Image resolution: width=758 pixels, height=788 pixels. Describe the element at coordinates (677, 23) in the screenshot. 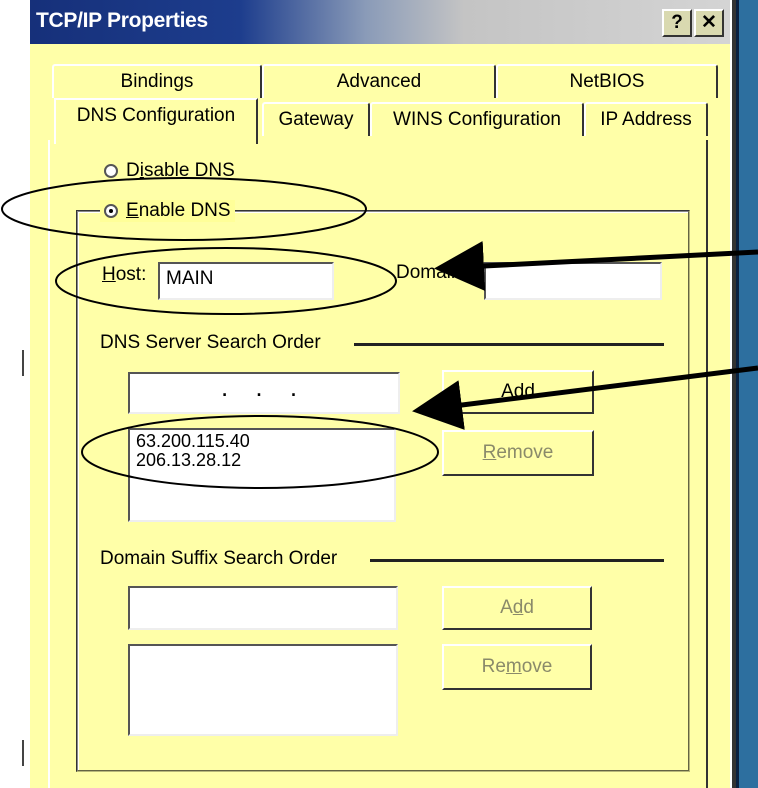

I see `help-button: ?` at that location.